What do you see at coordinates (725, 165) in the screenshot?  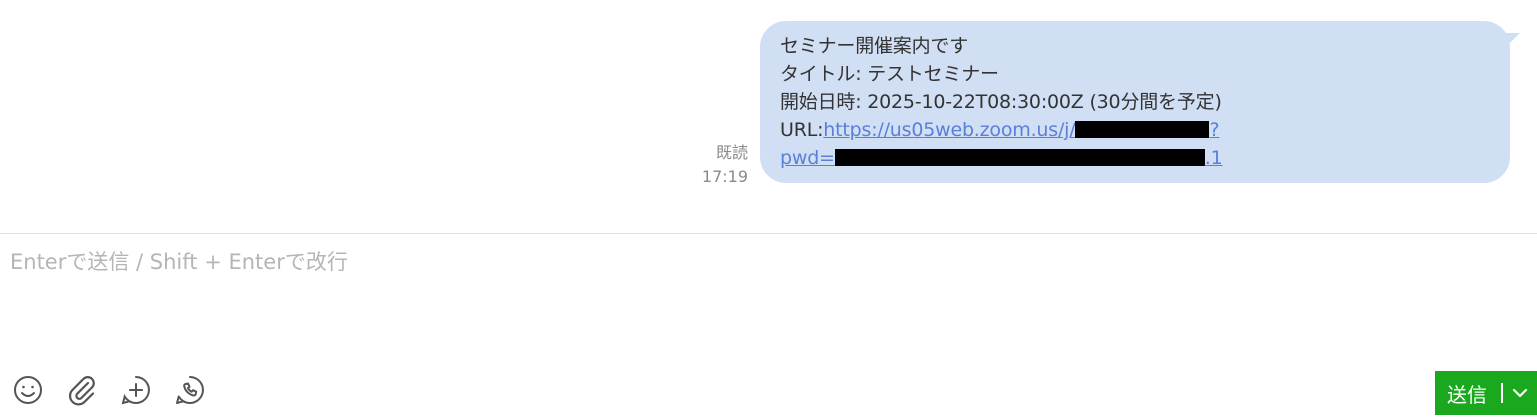 I see `message-meta: 既読 17:19` at bounding box center [725, 165].